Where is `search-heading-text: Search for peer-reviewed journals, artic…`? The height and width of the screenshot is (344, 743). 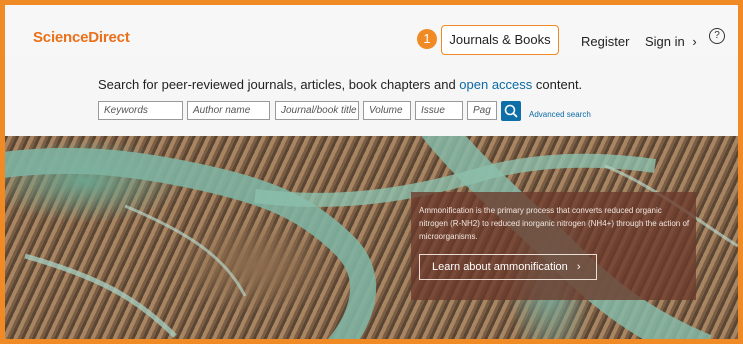 search-heading-text: Search for peer-reviewed journals, artic… is located at coordinates (279, 84).